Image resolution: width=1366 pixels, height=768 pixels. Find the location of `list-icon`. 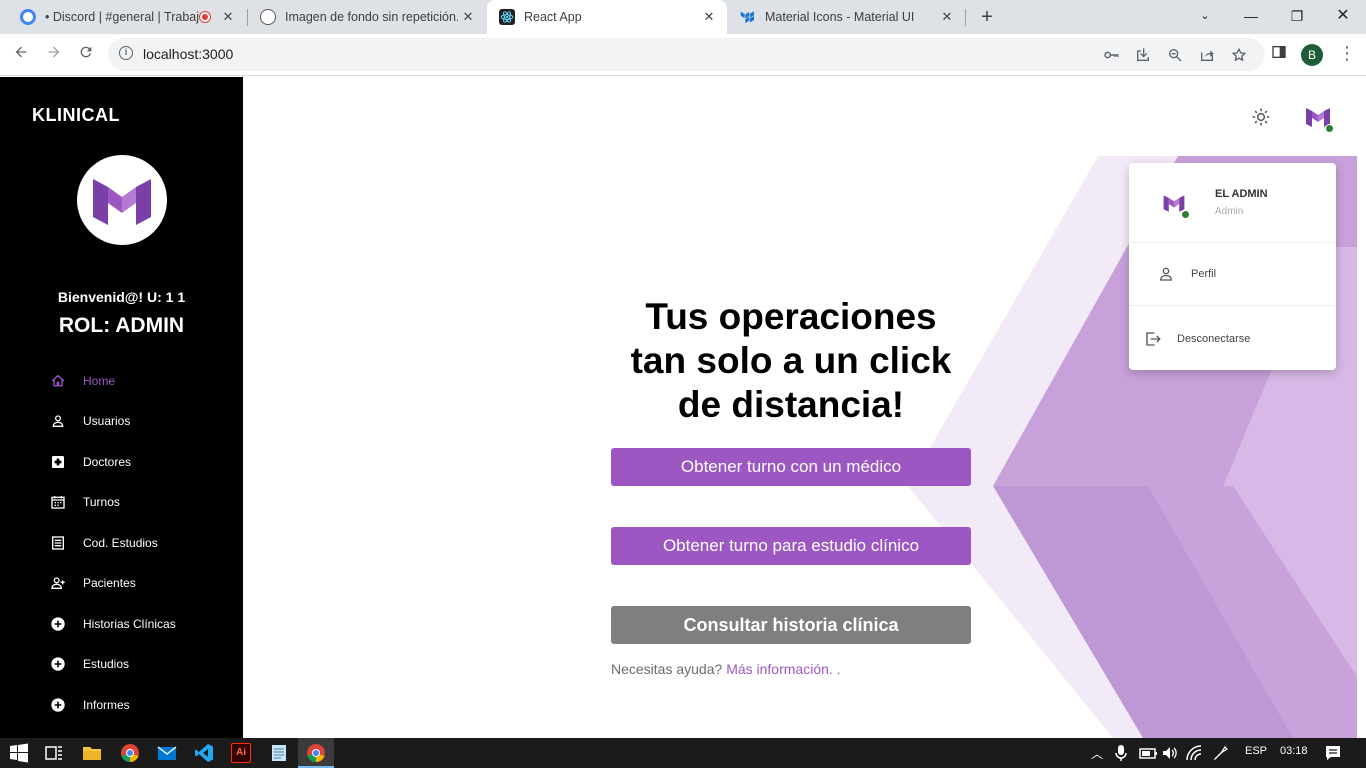

list-icon is located at coordinates (58, 543).